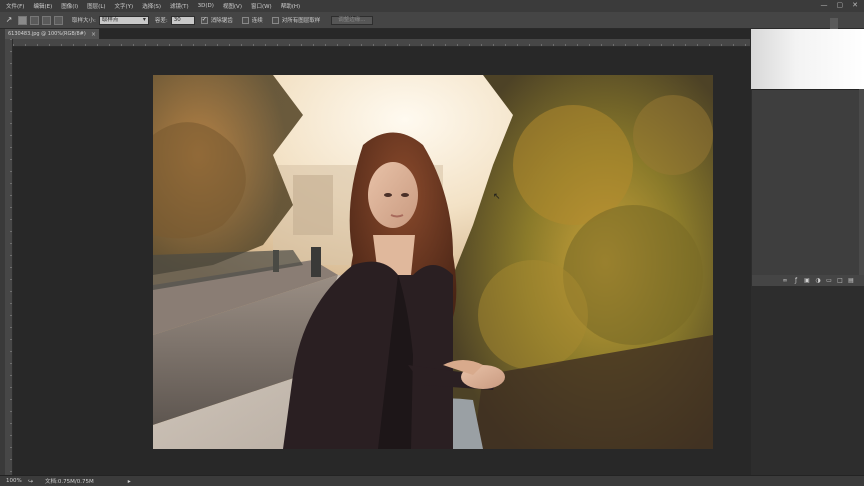  Describe the element at coordinates (46, 20) in the screenshot. I see `subtract-selection-mode-button` at that location.